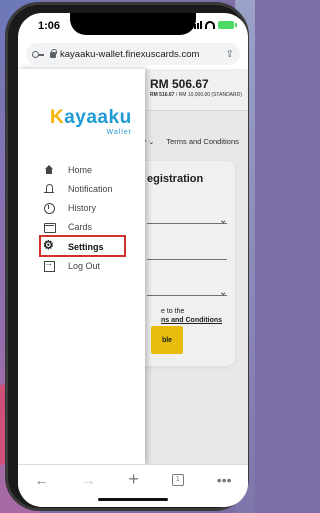  I want to click on menu-item-logout: Log Out, so click(72, 266).